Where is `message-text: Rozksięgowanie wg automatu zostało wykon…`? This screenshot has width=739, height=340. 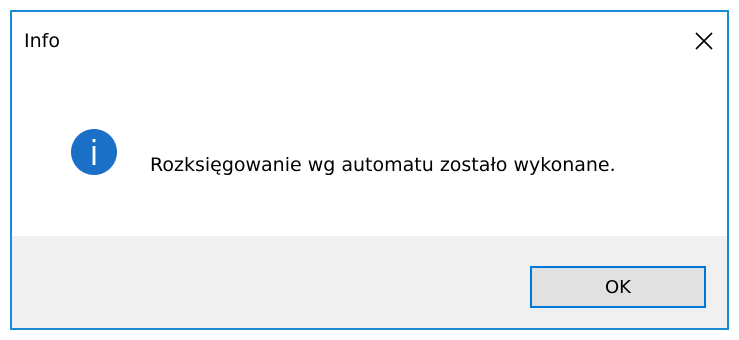 message-text: Rozksięgowanie wg automatu zostało wykon… is located at coordinates (383, 165).